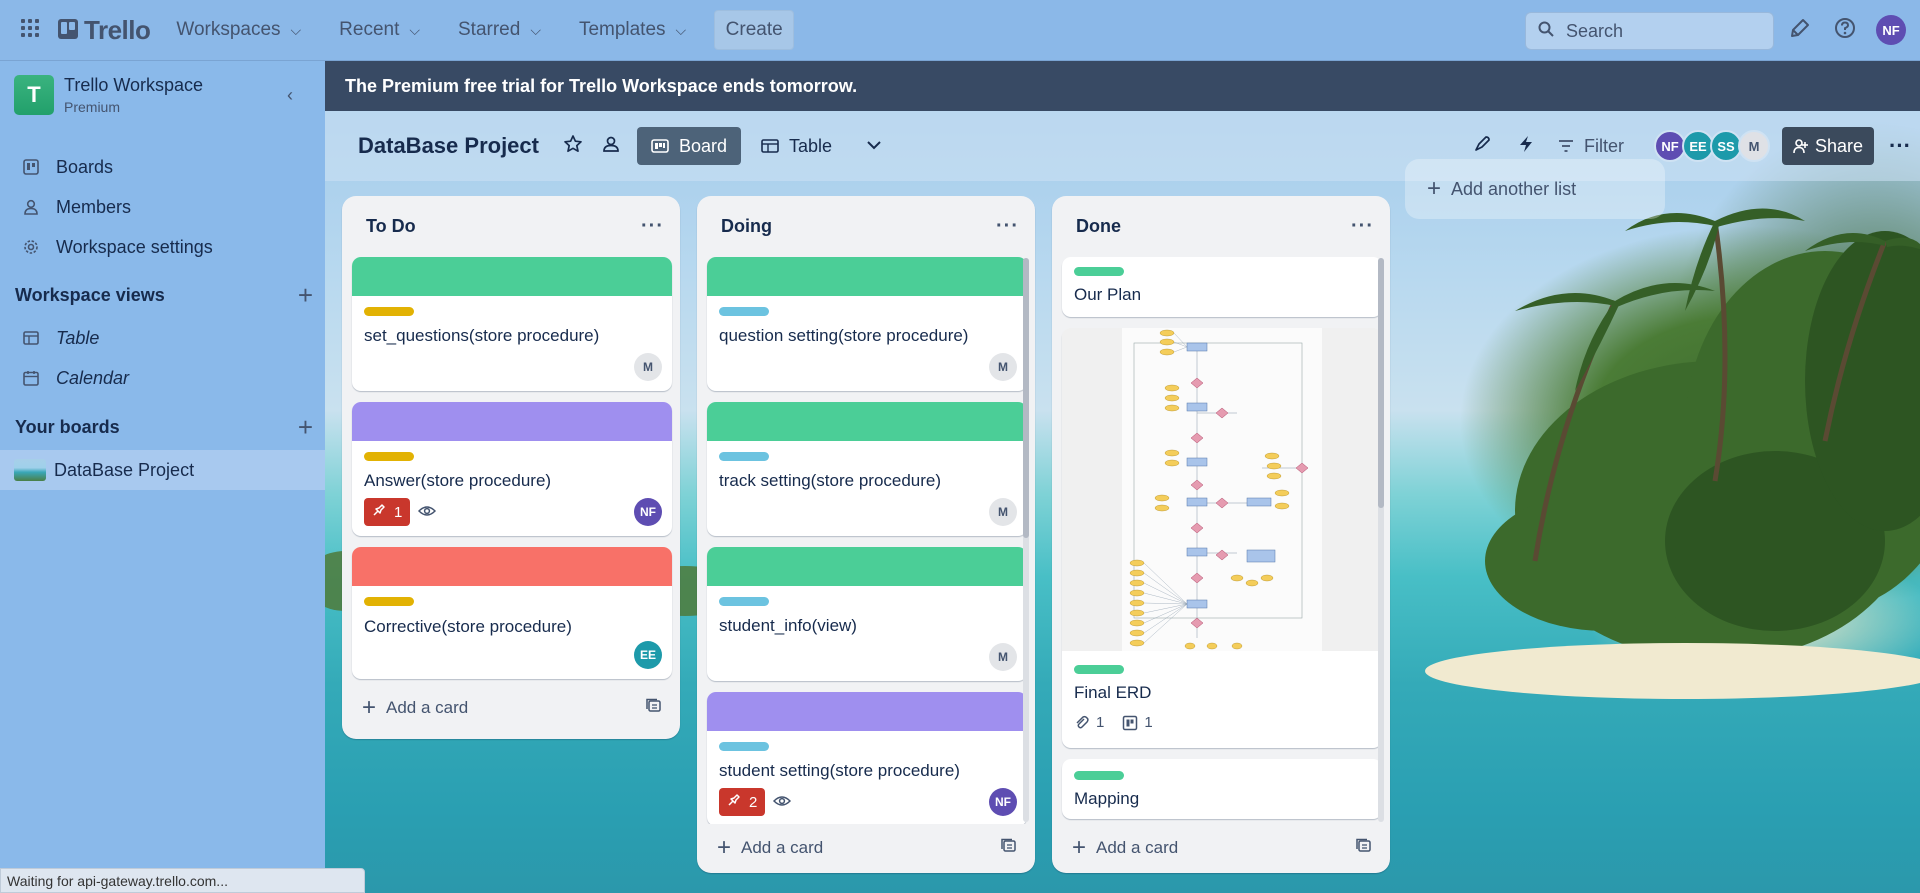 The image size is (1920, 893). What do you see at coordinates (468, 626) in the screenshot?
I see `card-title: Corrective(store procedure)` at bounding box center [468, 626].